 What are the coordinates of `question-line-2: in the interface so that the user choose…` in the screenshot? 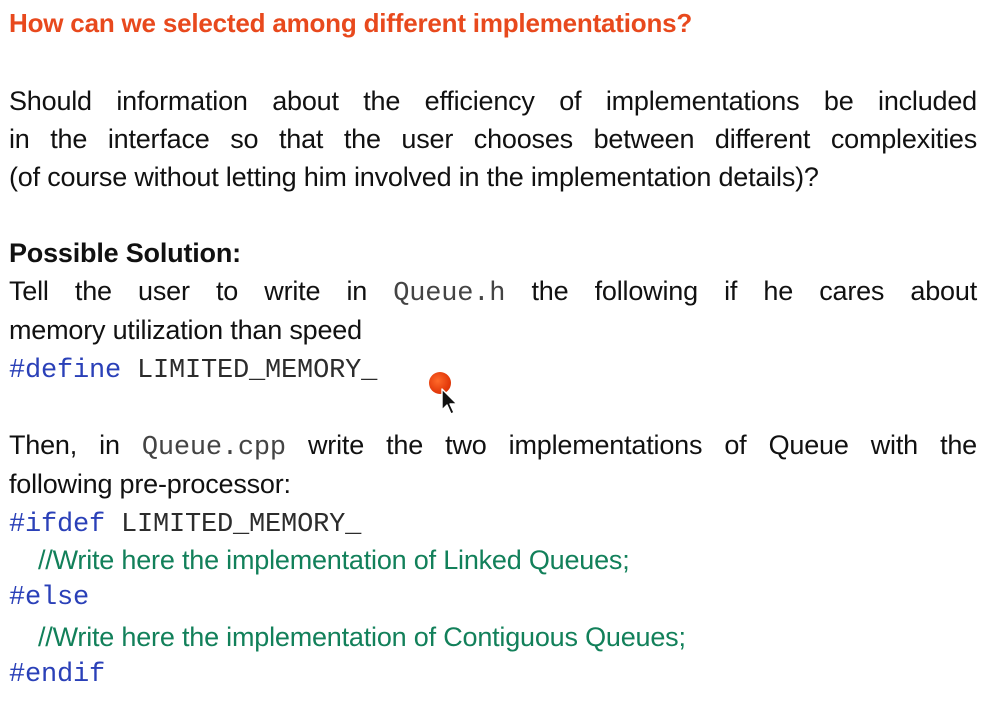 It's located at (493, 139).